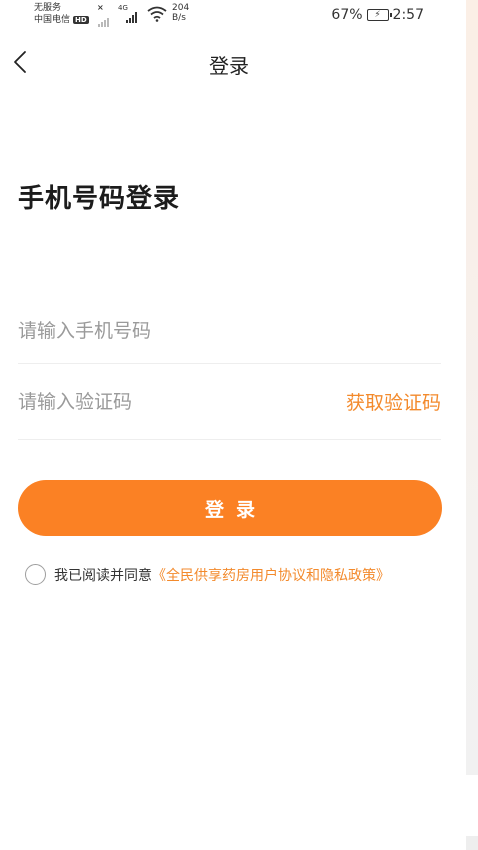 This screenshot has height=850, width=478. I want to click on agreement-row: 我已阅读并同意 《全民供享药房用户协议和隐私政策》, so click(207, 574).